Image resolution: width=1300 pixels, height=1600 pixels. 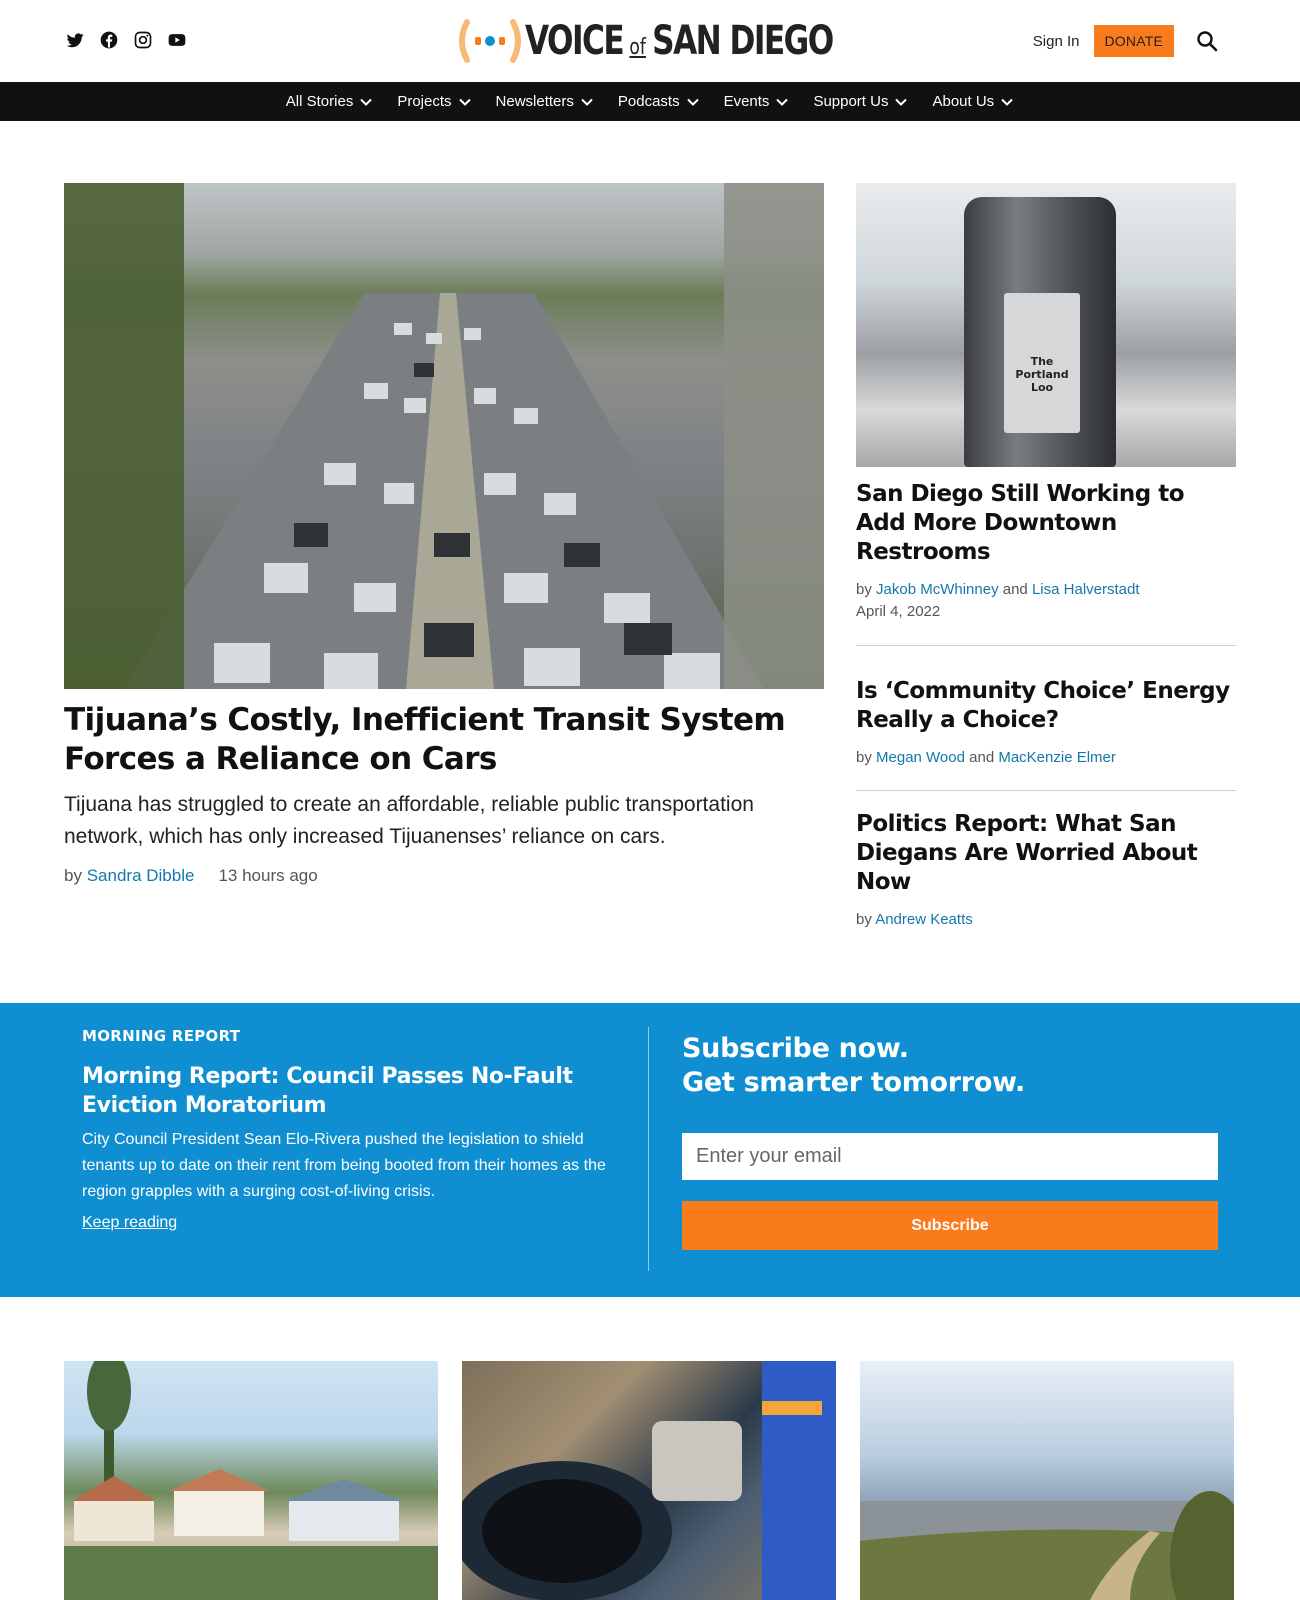 What do you see at coordinates (950, 1156) in the screenshot?
I see `email-field` at bounding box center [950, 1156].